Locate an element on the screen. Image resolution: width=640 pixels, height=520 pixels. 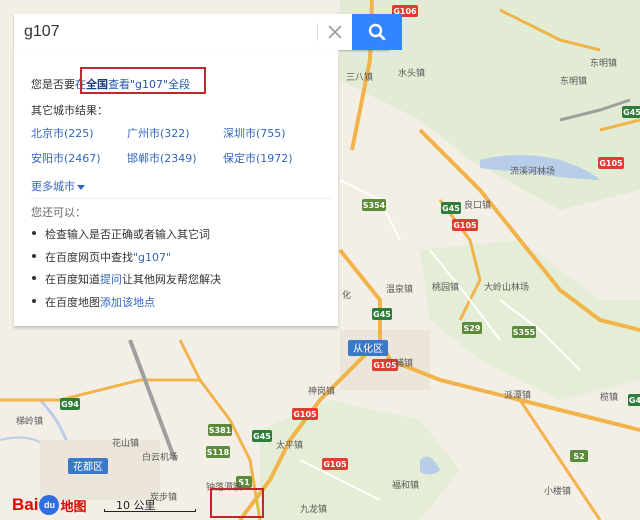
place-label: 大岭山林场 is located at coordinates (506, 287).